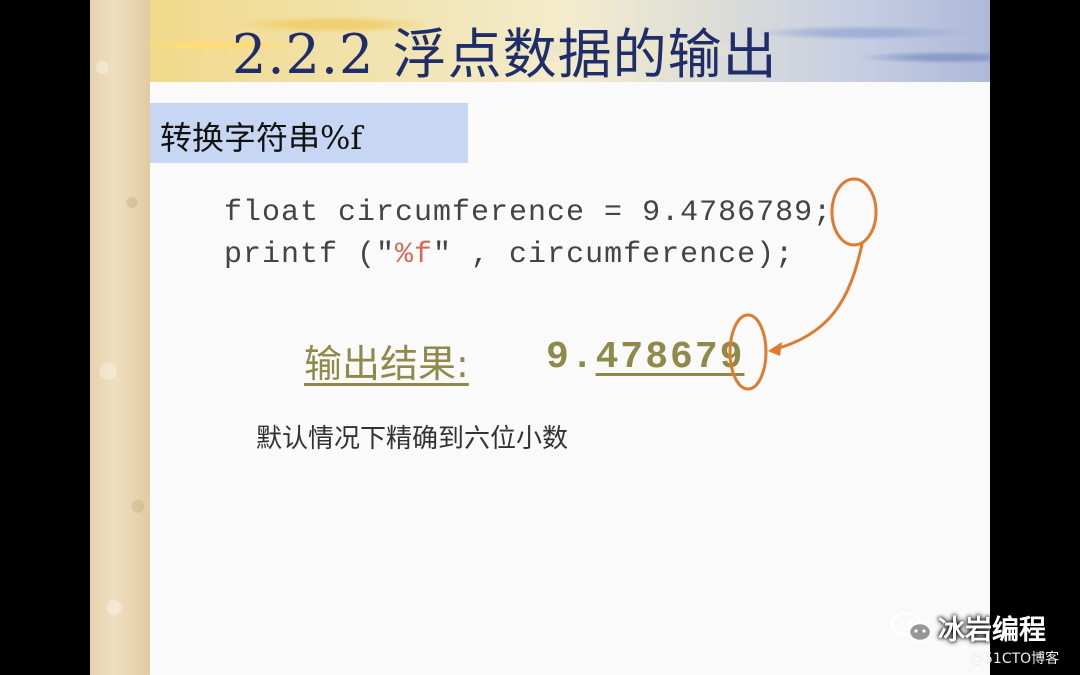 The image size is (1080, 675). What do you see at coordinates (911, 627) in the screenshot?
I see `wechat-icon` at bounding box center [911, 627].